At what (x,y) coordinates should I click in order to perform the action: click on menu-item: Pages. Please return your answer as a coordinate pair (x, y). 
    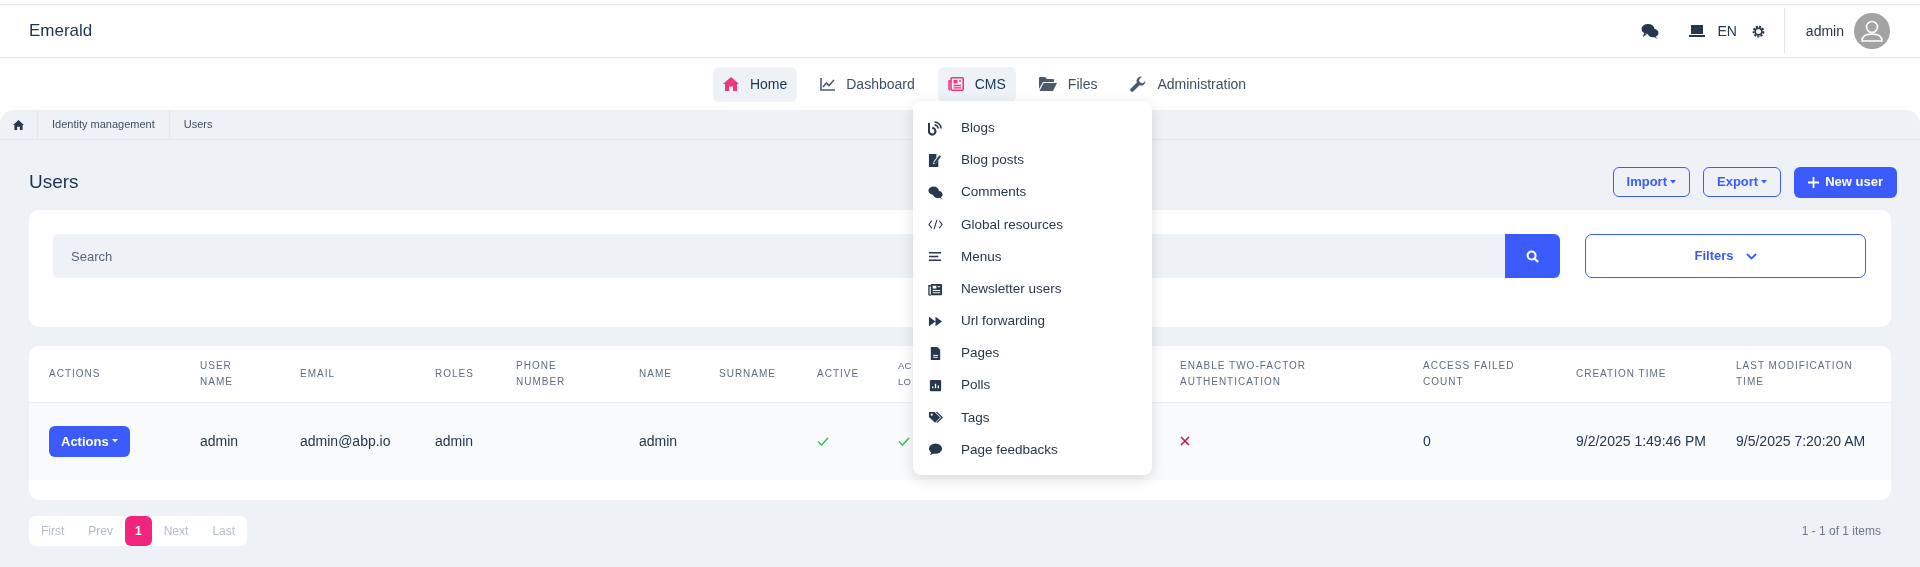
    Looking at the image, I should click on (1032, 353).